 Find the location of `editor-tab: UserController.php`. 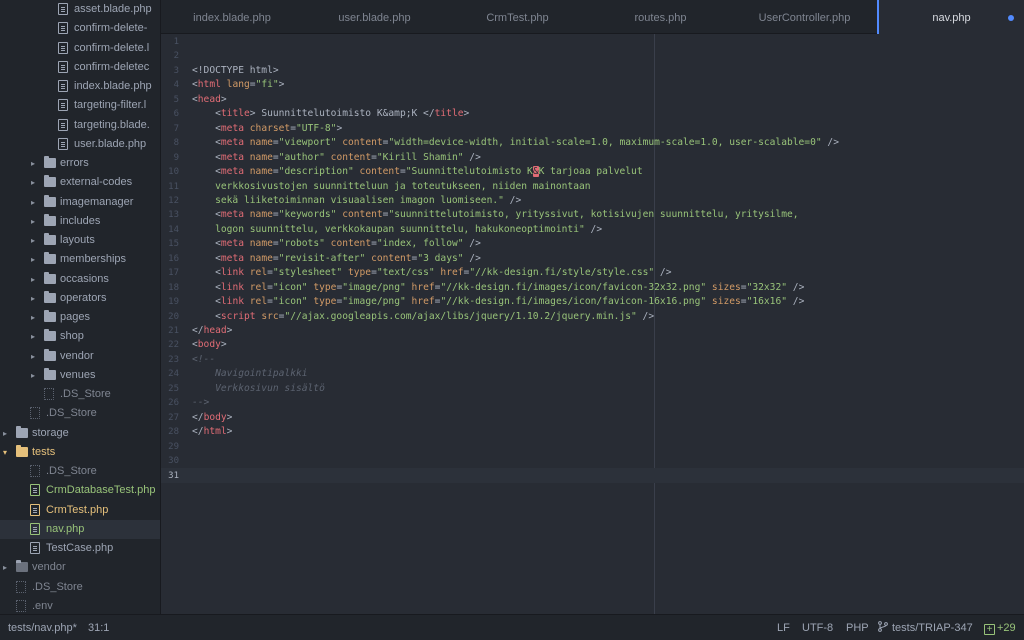

editor-tab: UserController.php is located at coordinates (804, 17).